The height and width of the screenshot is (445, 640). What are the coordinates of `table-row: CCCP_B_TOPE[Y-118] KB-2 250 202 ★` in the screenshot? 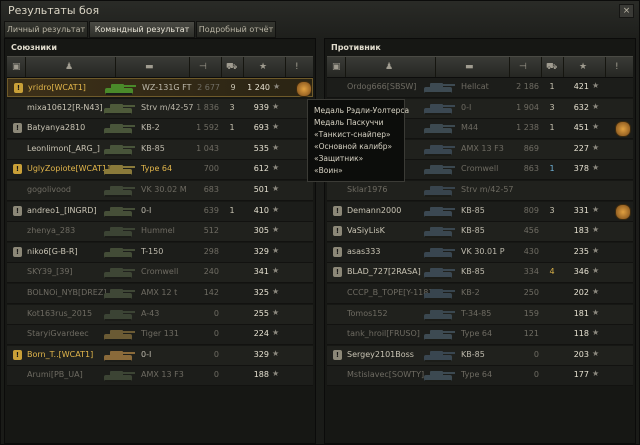 It's located at (480, 294).